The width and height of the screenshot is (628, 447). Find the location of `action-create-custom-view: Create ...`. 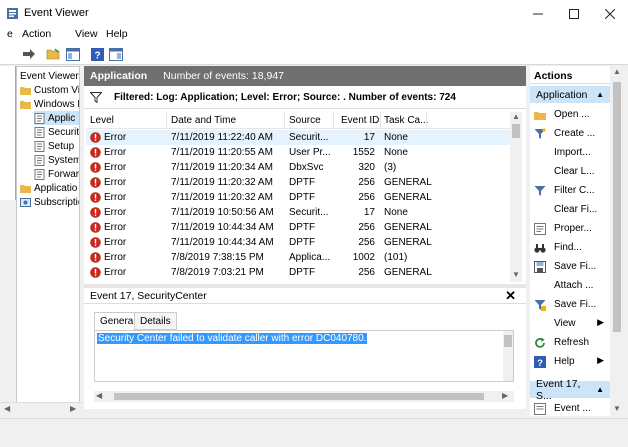

action-create-custom-view: Create ... is located at coordinates (570, 133).